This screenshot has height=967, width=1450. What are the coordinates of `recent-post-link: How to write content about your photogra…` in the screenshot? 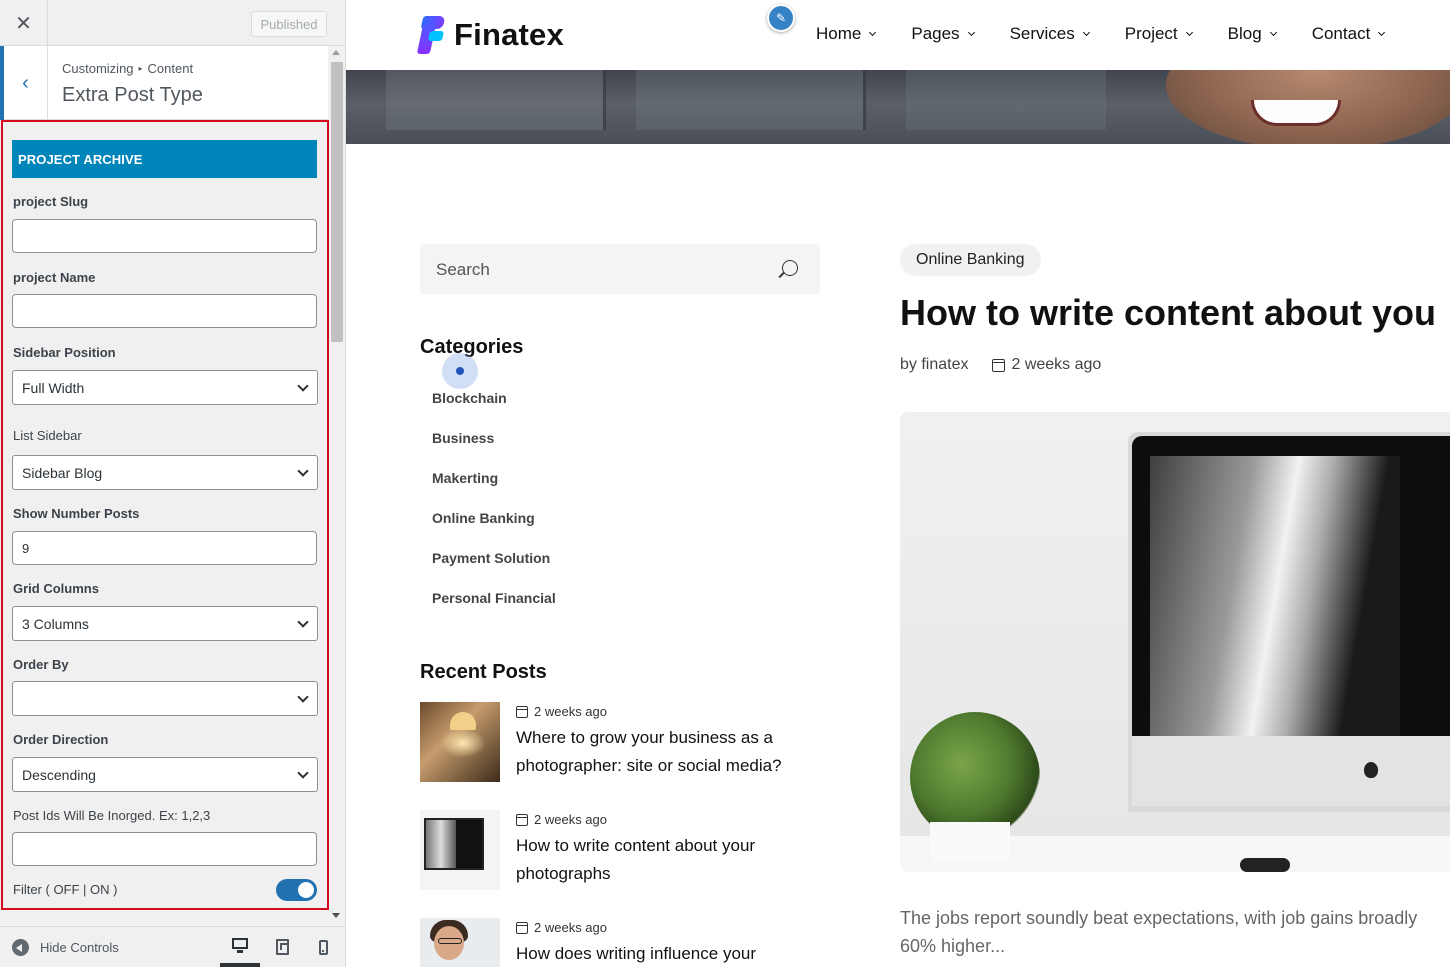 It's located at (666, 860).